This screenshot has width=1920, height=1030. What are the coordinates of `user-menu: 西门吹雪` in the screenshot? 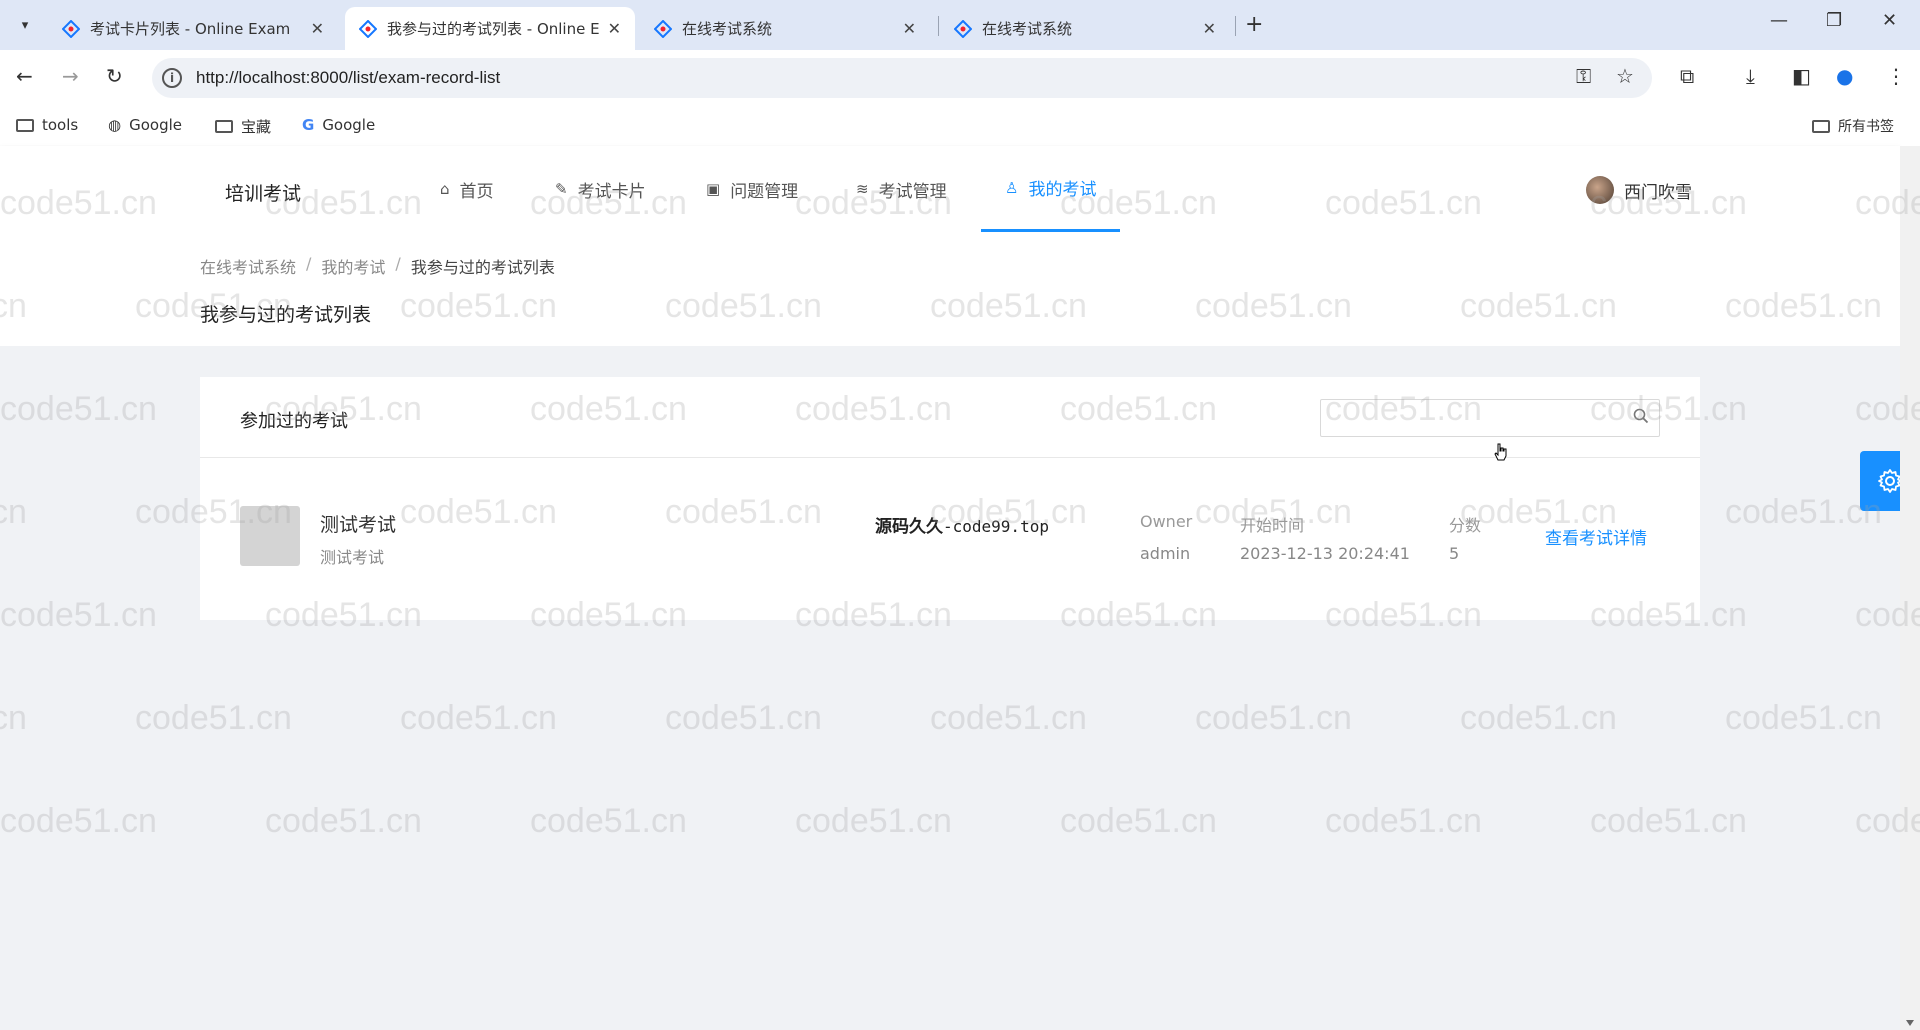 It's located at (1639, 190).